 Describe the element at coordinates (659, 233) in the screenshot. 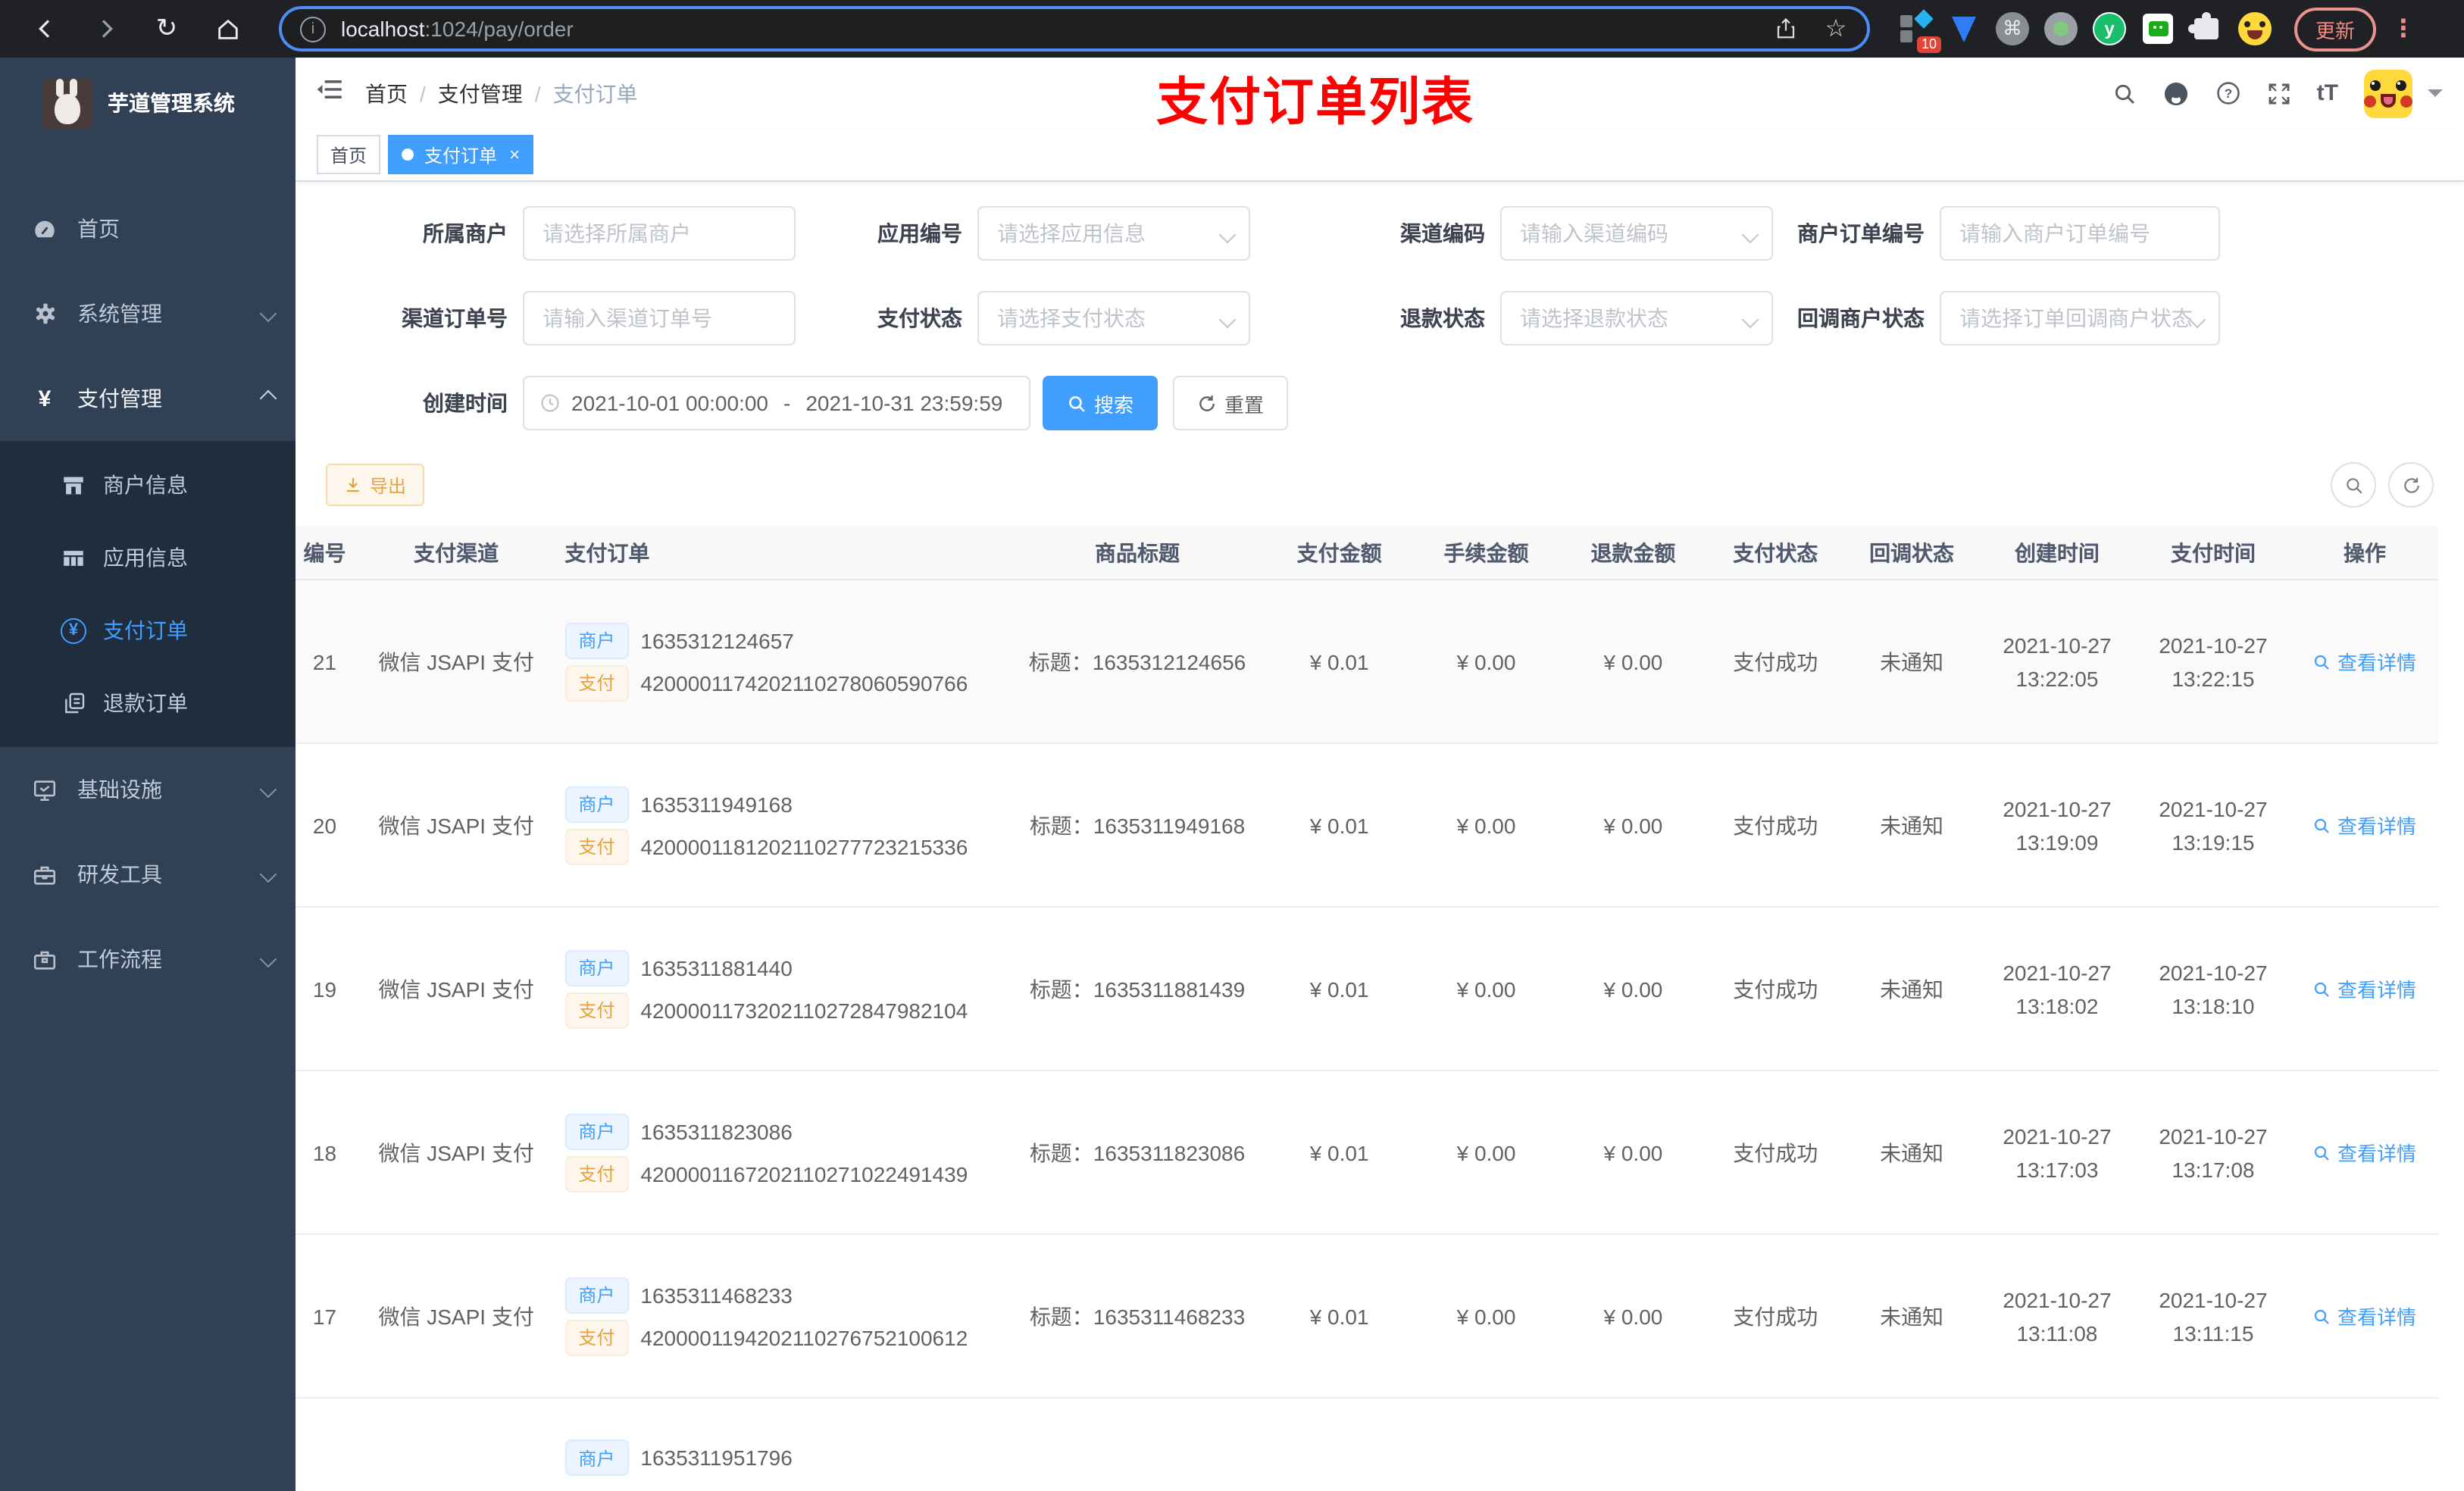

I see `merchant-select` at that location.